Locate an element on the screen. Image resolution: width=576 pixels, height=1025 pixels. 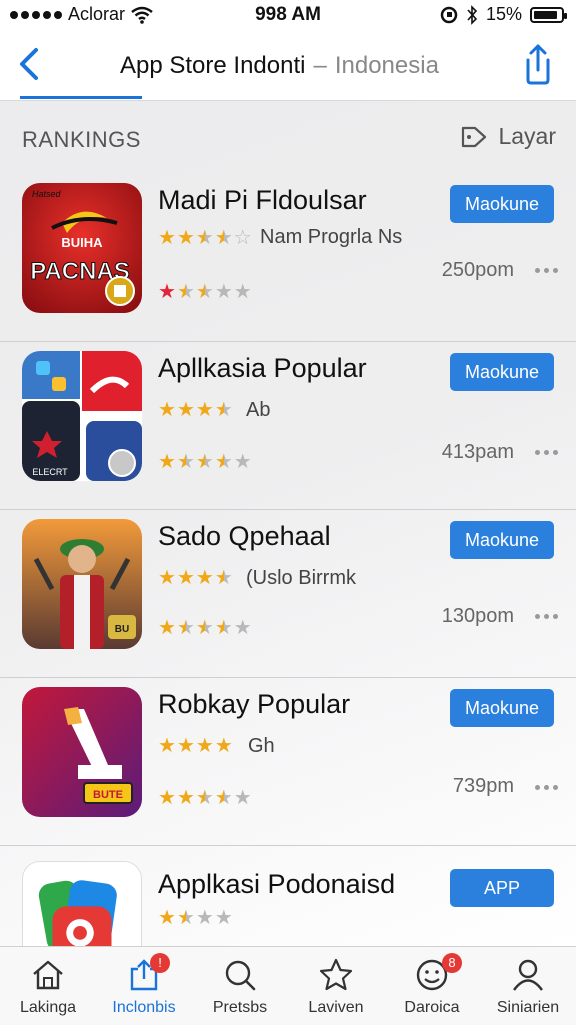
app-icon-1: Hatsed BUIHA PACNAS is located at coordinates (82, 248).